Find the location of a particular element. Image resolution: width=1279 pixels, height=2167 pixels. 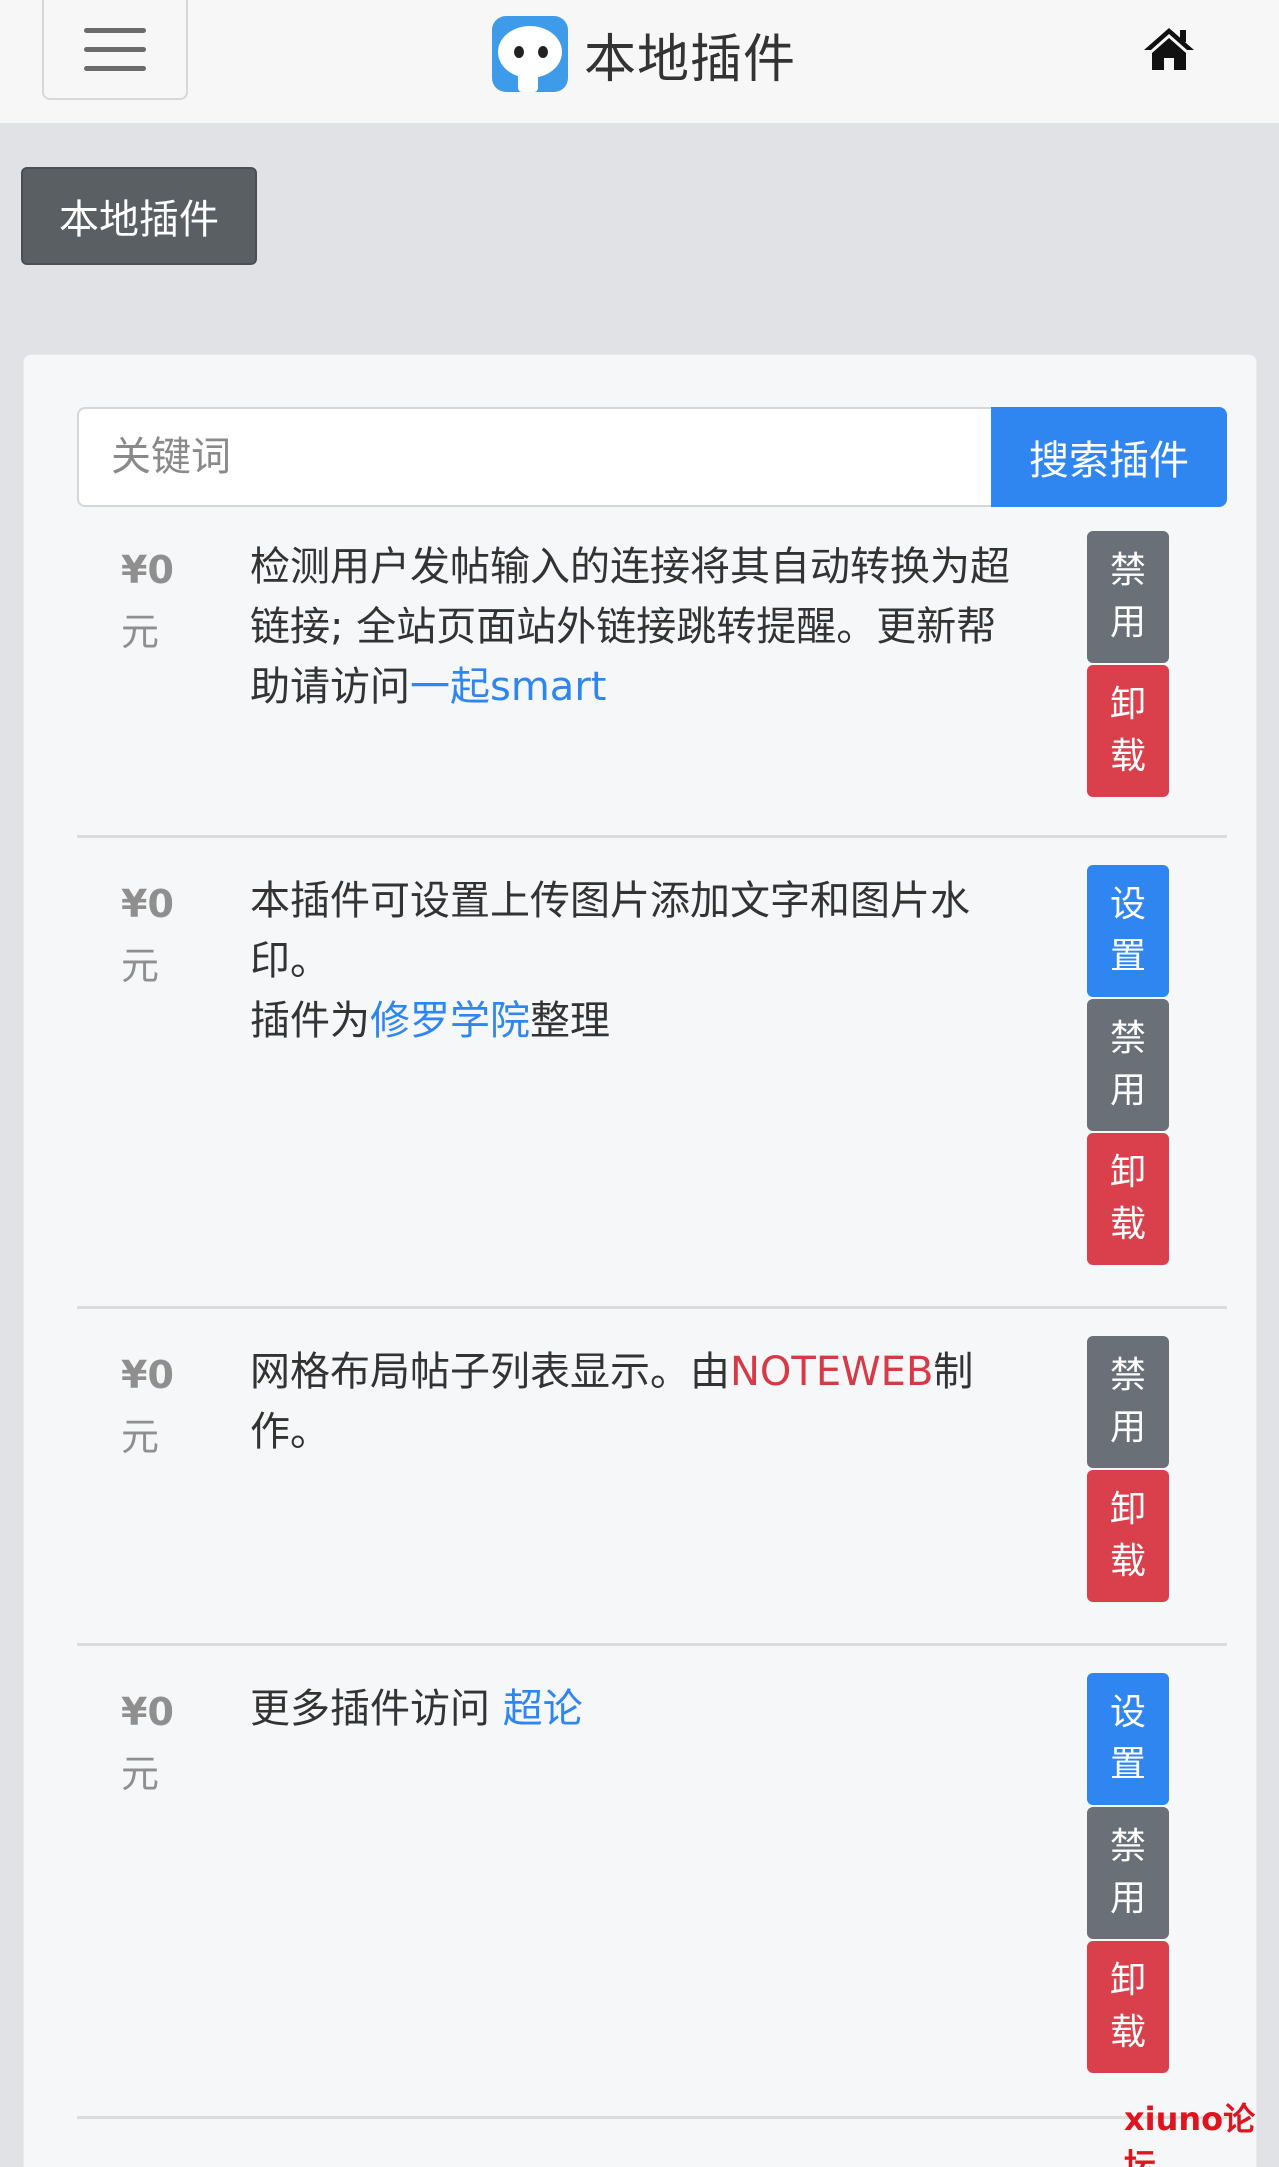

plugin-row: ¥0 元 网格布局帖子列表显示。由NOTEWEB制作。 禁用 卸载 is located at coordinates (652, 1479).